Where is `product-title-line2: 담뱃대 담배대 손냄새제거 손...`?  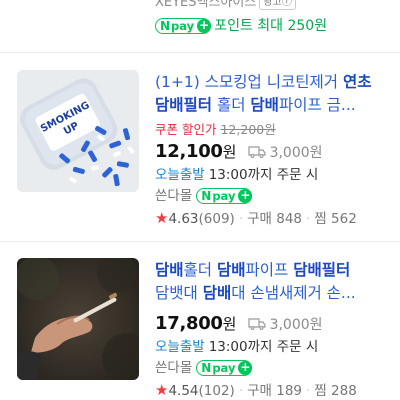 product-title-line2: 담뱃대 담배대 손냄새제거 손... is located at coordinates (275, 293).